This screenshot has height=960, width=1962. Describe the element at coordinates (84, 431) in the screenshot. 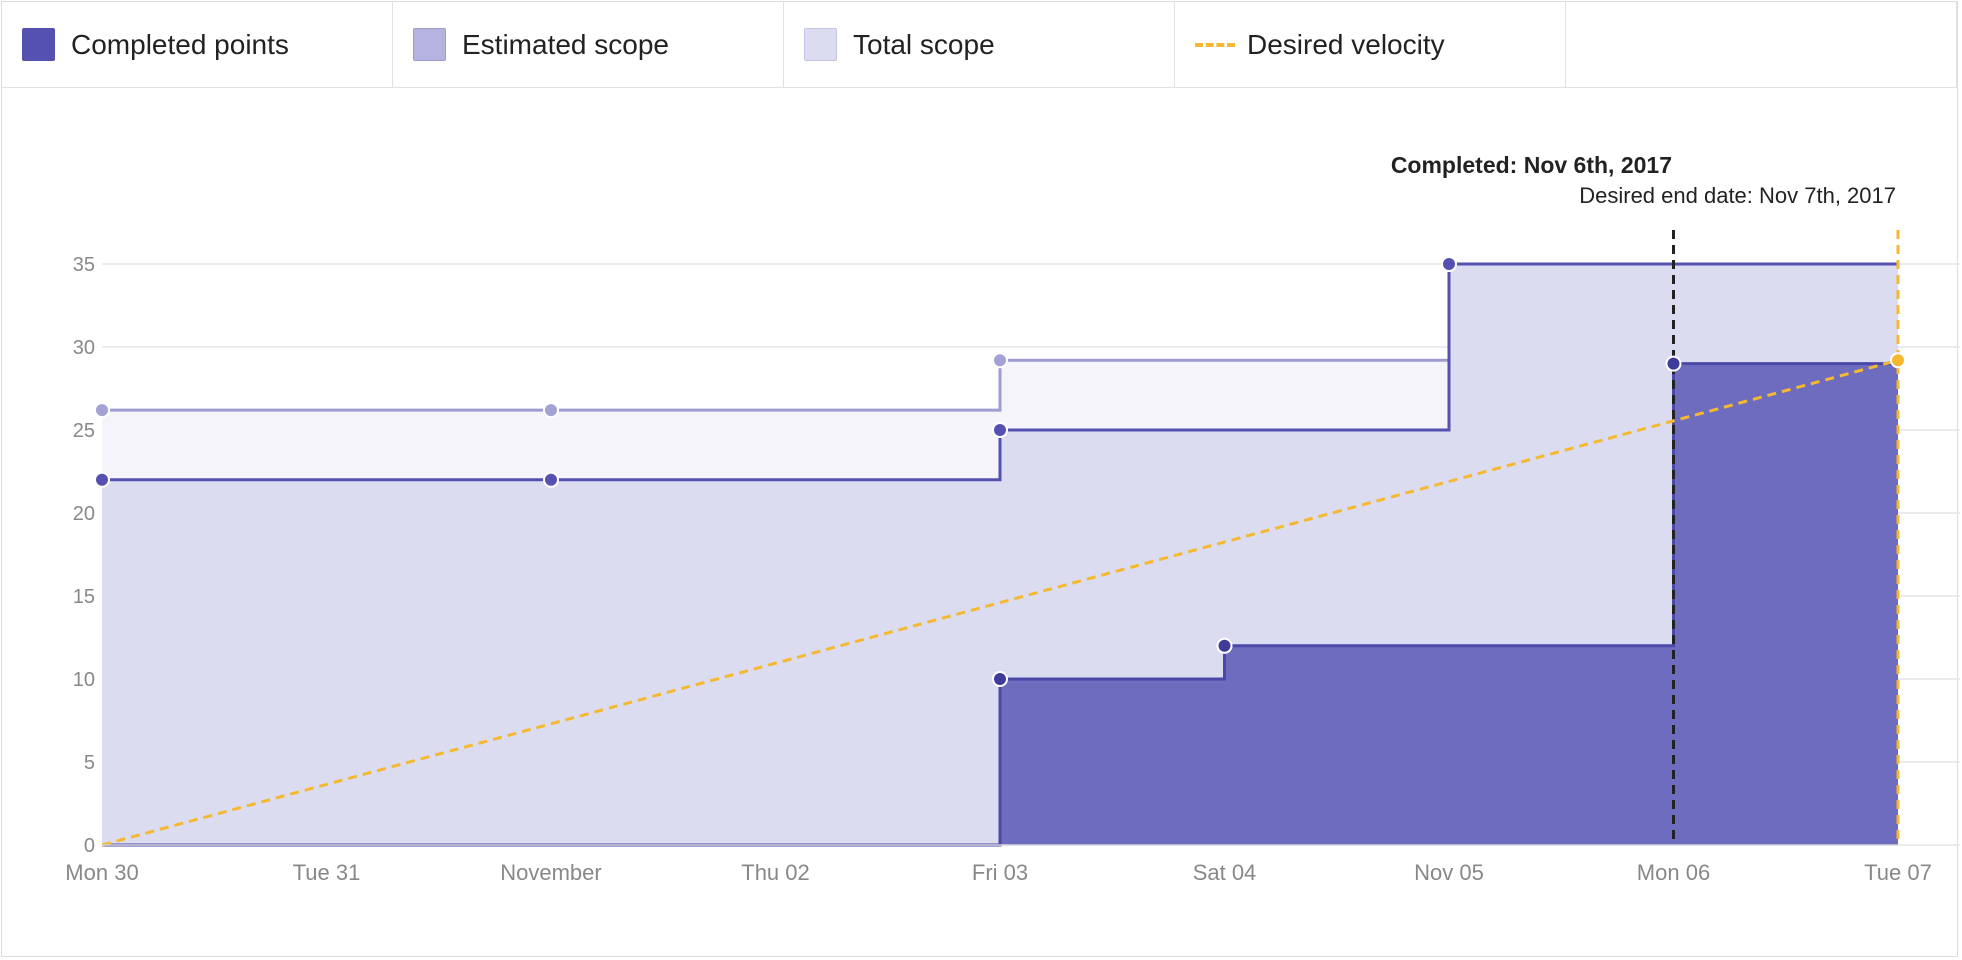

I see `y-tick-label: 25` at that location.